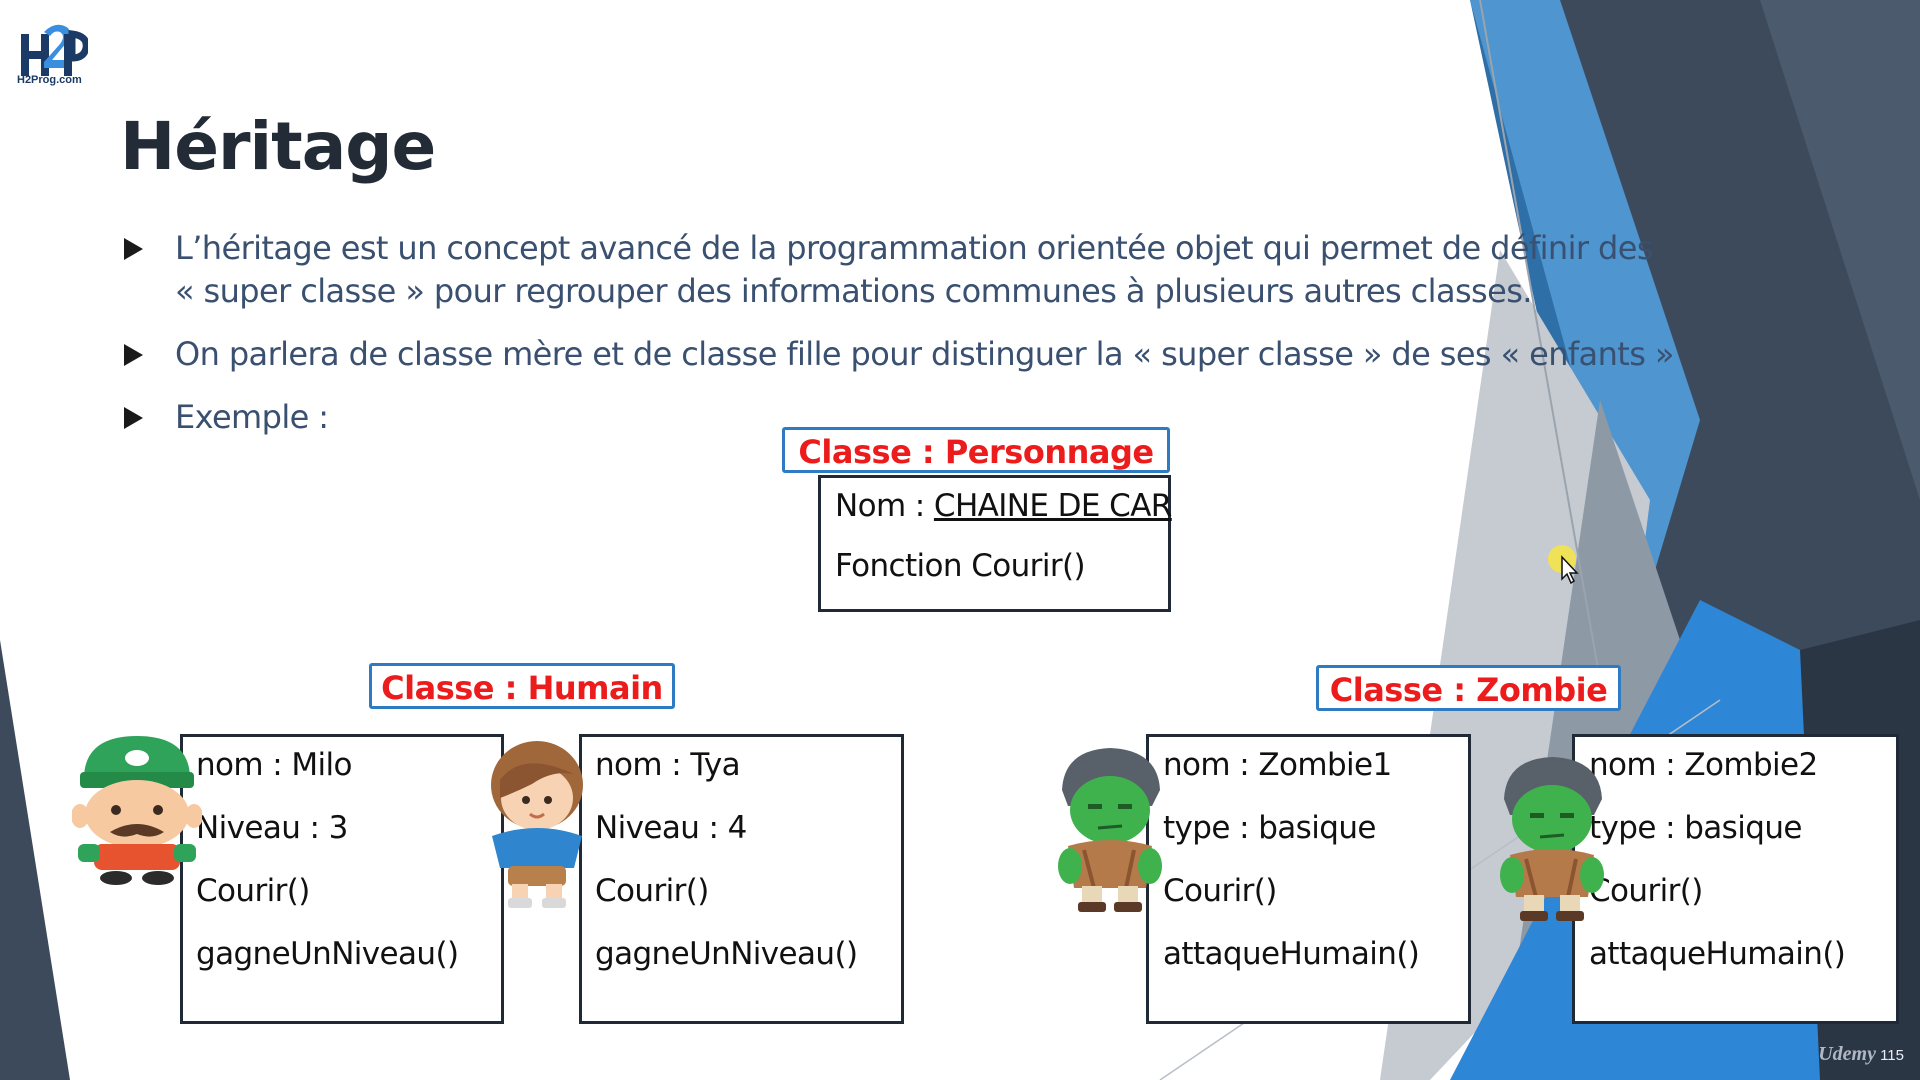  Describe the element at coordinates (726, 954) in the screenshot. I see `tya-gagne-niveau: gagneUnNiveau()` at that location.